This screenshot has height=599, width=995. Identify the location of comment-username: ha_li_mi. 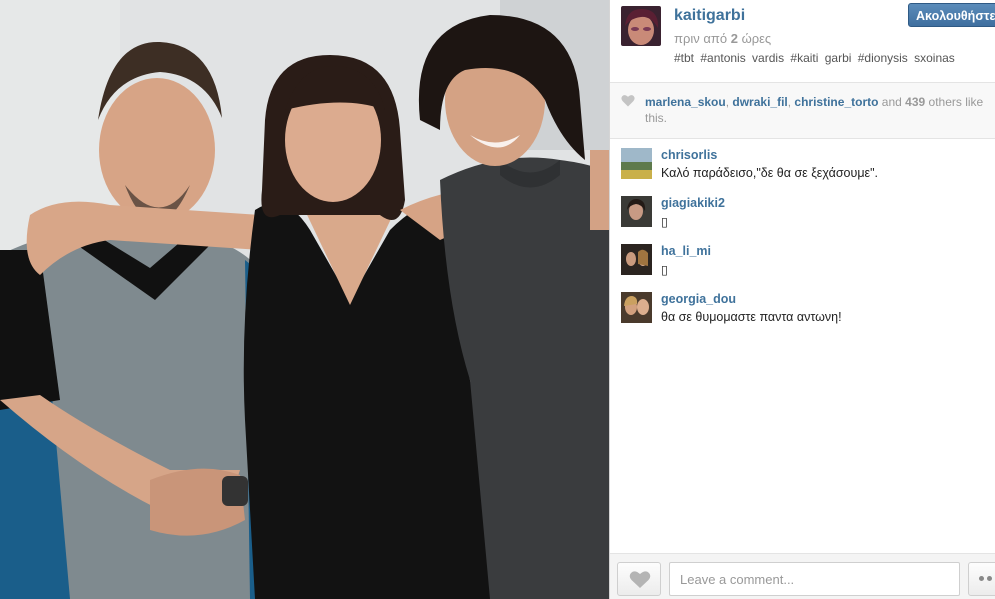
(686, 251).